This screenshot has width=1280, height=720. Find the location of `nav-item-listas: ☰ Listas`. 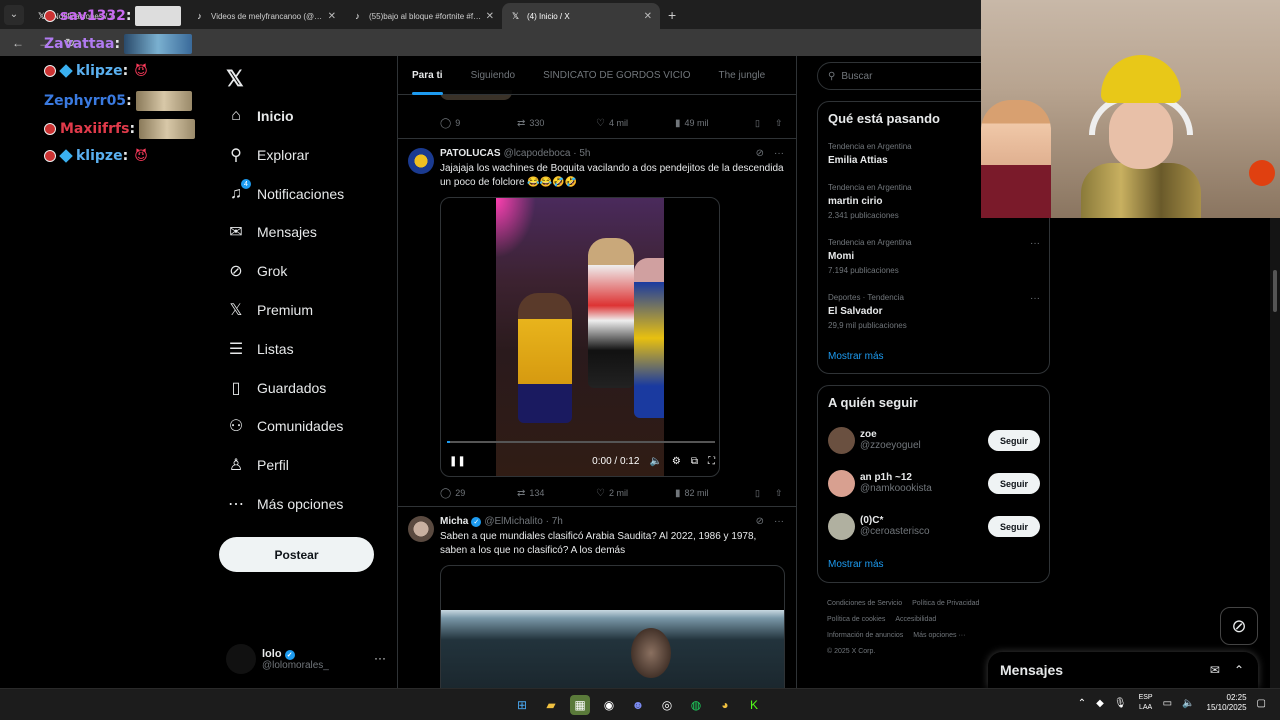

nav-item-listas: ☰ Listas is located at coordinates (260, 349).